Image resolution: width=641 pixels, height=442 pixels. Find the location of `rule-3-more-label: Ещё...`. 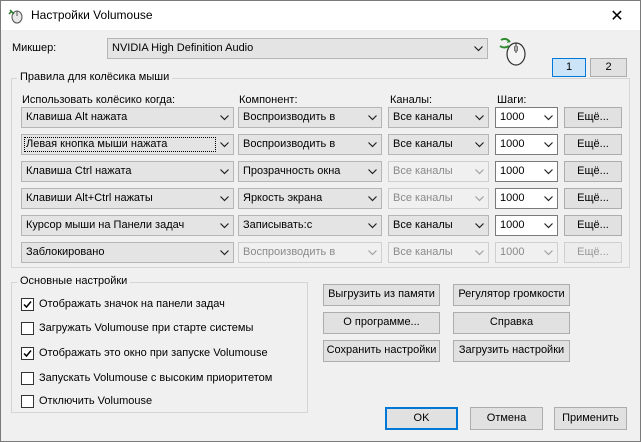

rule-3-more-label: Ещё... is located at coordinates (593, 171).